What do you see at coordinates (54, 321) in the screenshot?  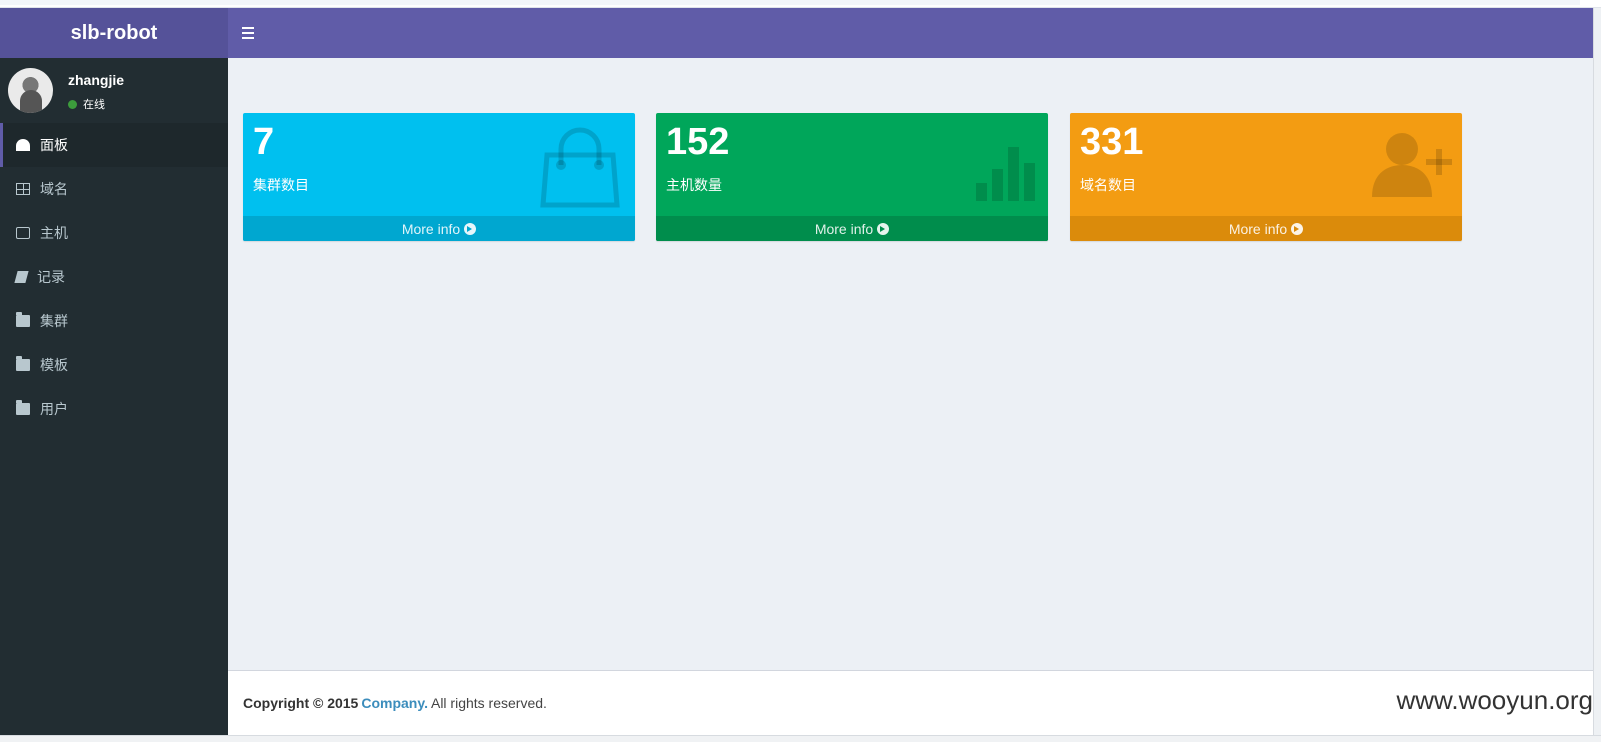 I see `sidebar-item-label: 集群` at bounding box center [54, 321].